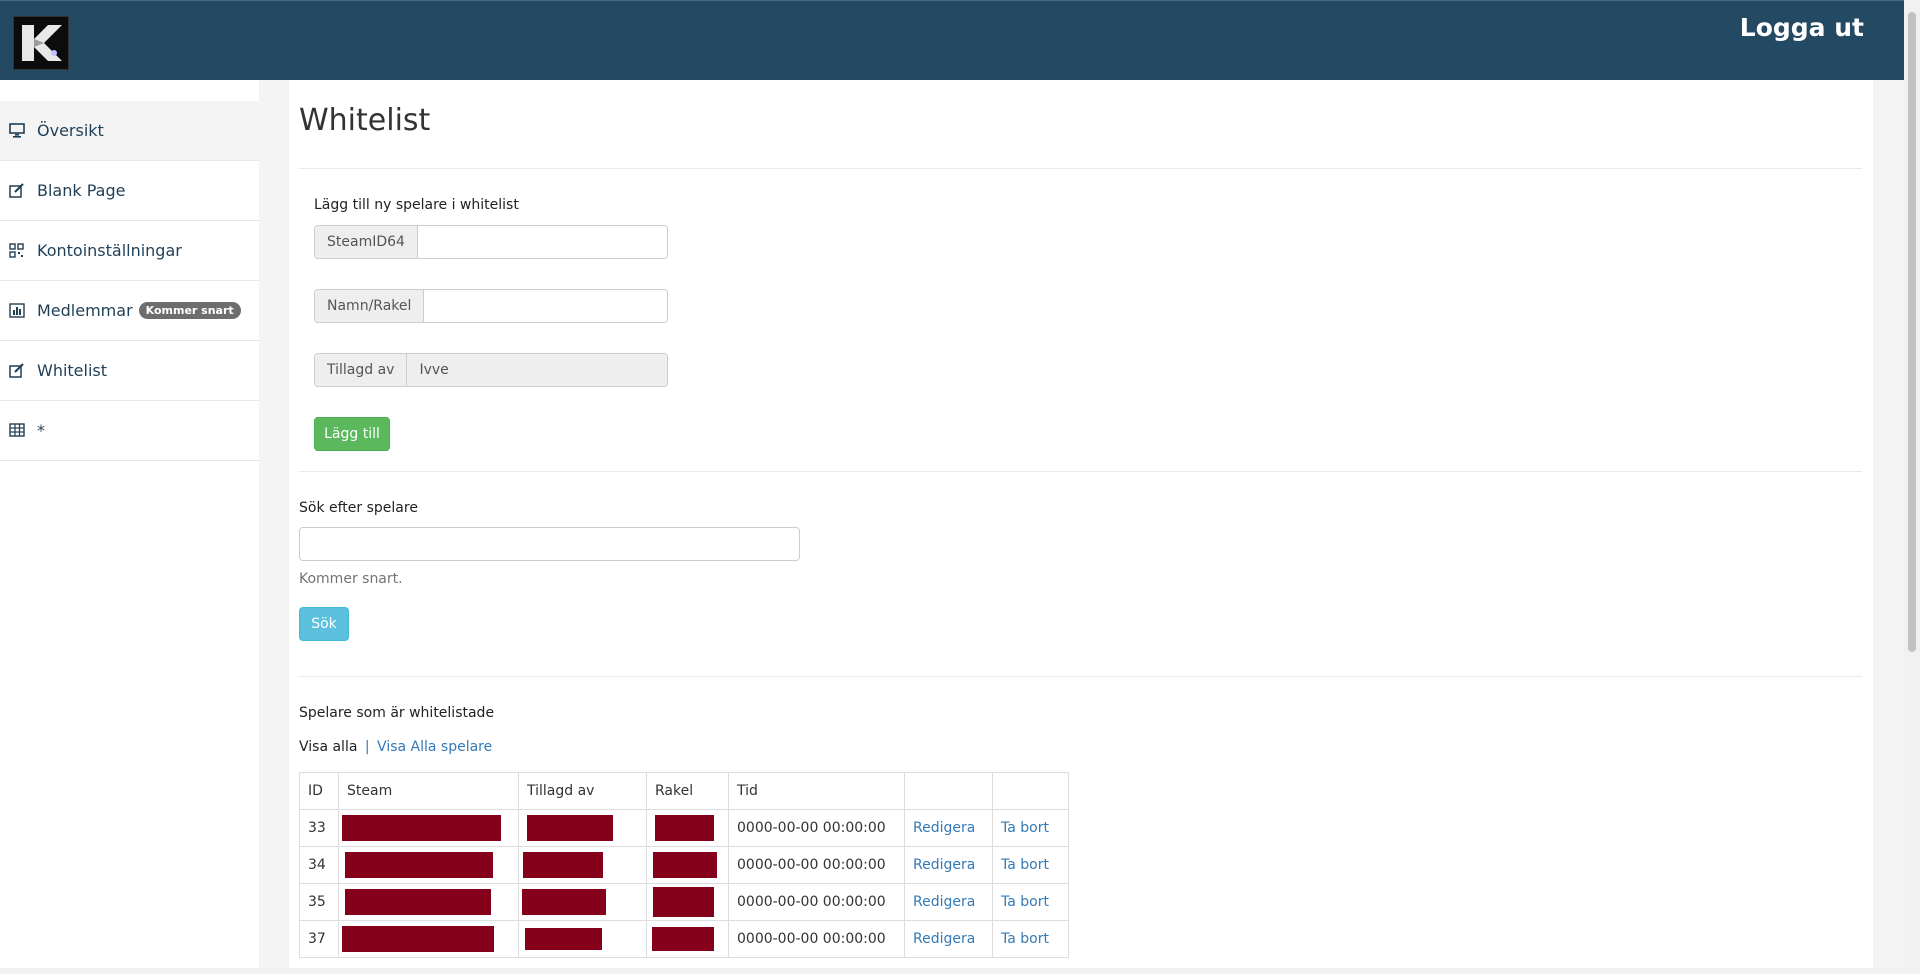 Image resolution: width=1920 pixels, height=974 pixels. I want to click on table-header-row: ID Steam Tillagd av Rakel Tid, so click(684, 791).